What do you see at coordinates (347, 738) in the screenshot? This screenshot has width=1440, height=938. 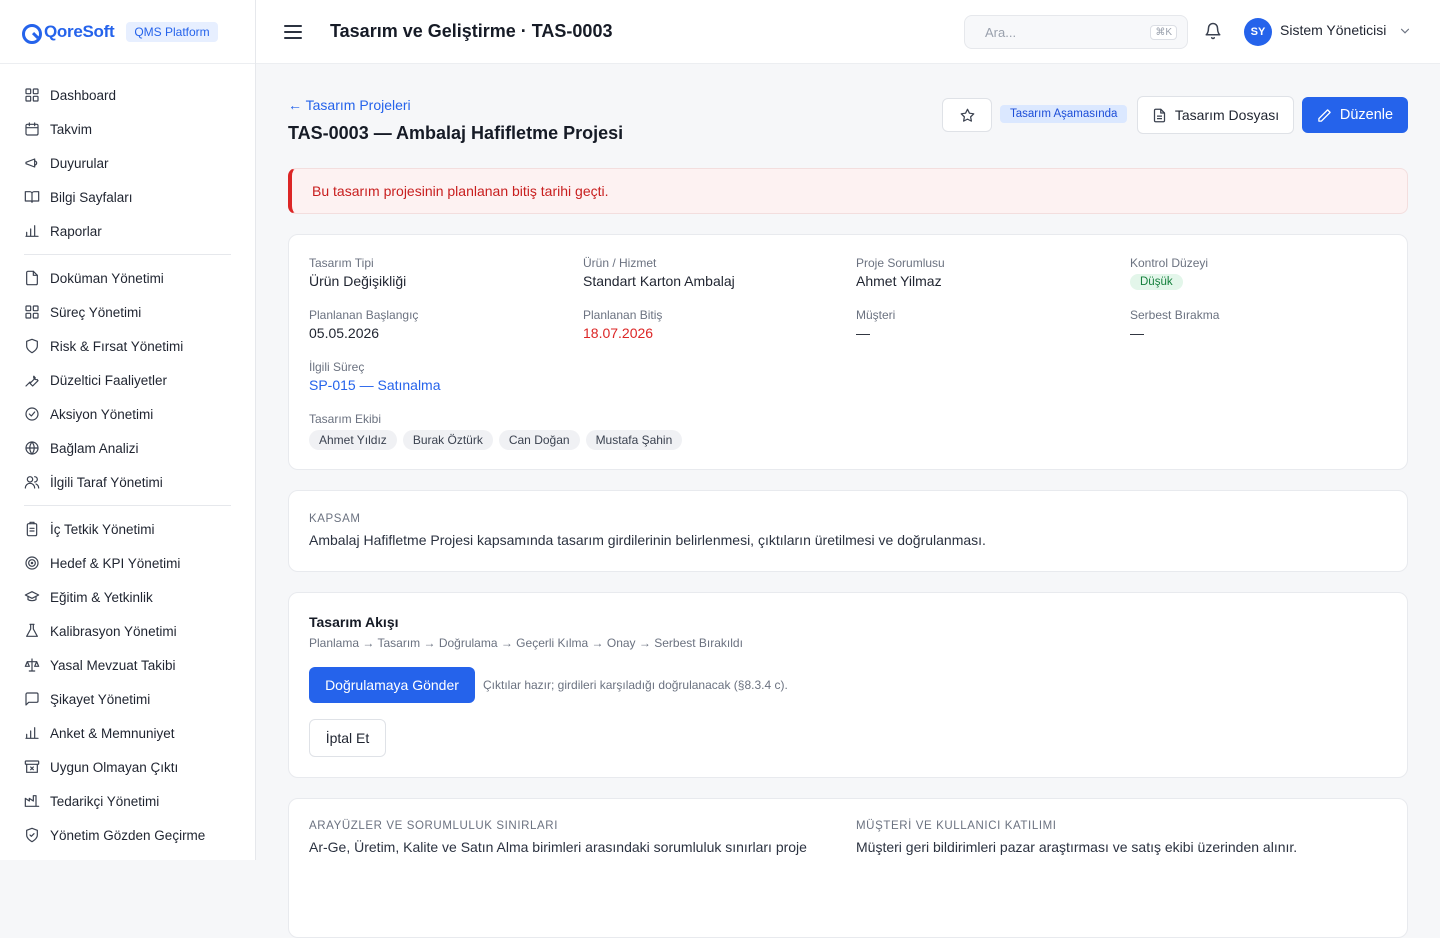 I see `cancel-button: İptal Et` at bounding box center [347, 738].